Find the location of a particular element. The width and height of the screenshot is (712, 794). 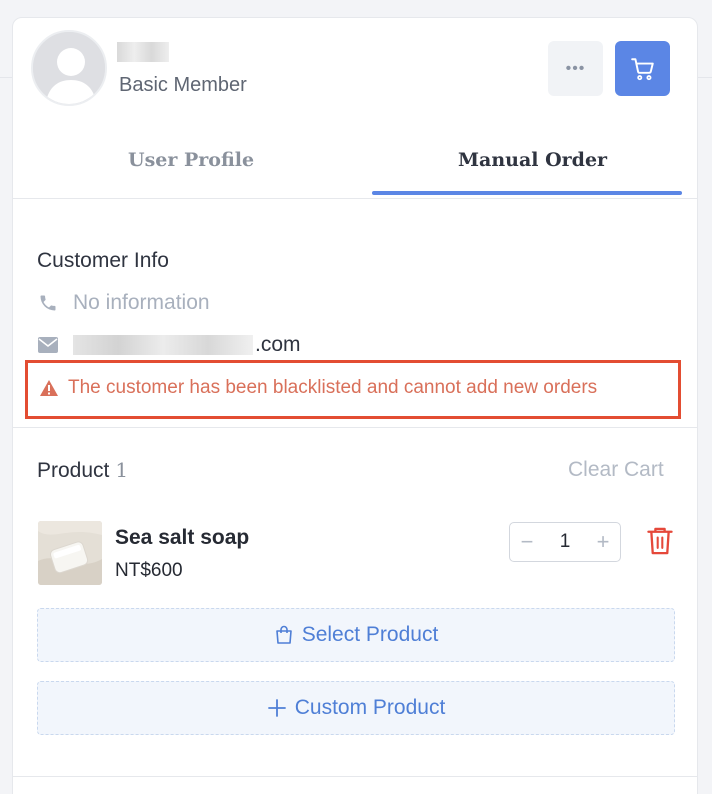

warning-icon is located at coordinates (49, 388).